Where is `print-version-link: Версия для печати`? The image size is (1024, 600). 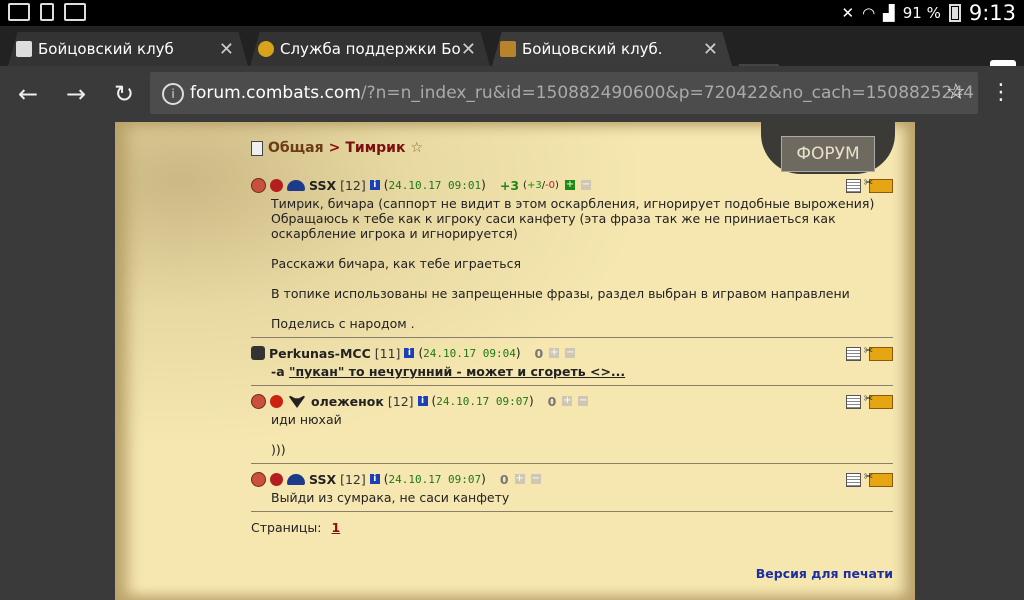 print-version-link: Версия для печати is located at coordinates (824, 573).